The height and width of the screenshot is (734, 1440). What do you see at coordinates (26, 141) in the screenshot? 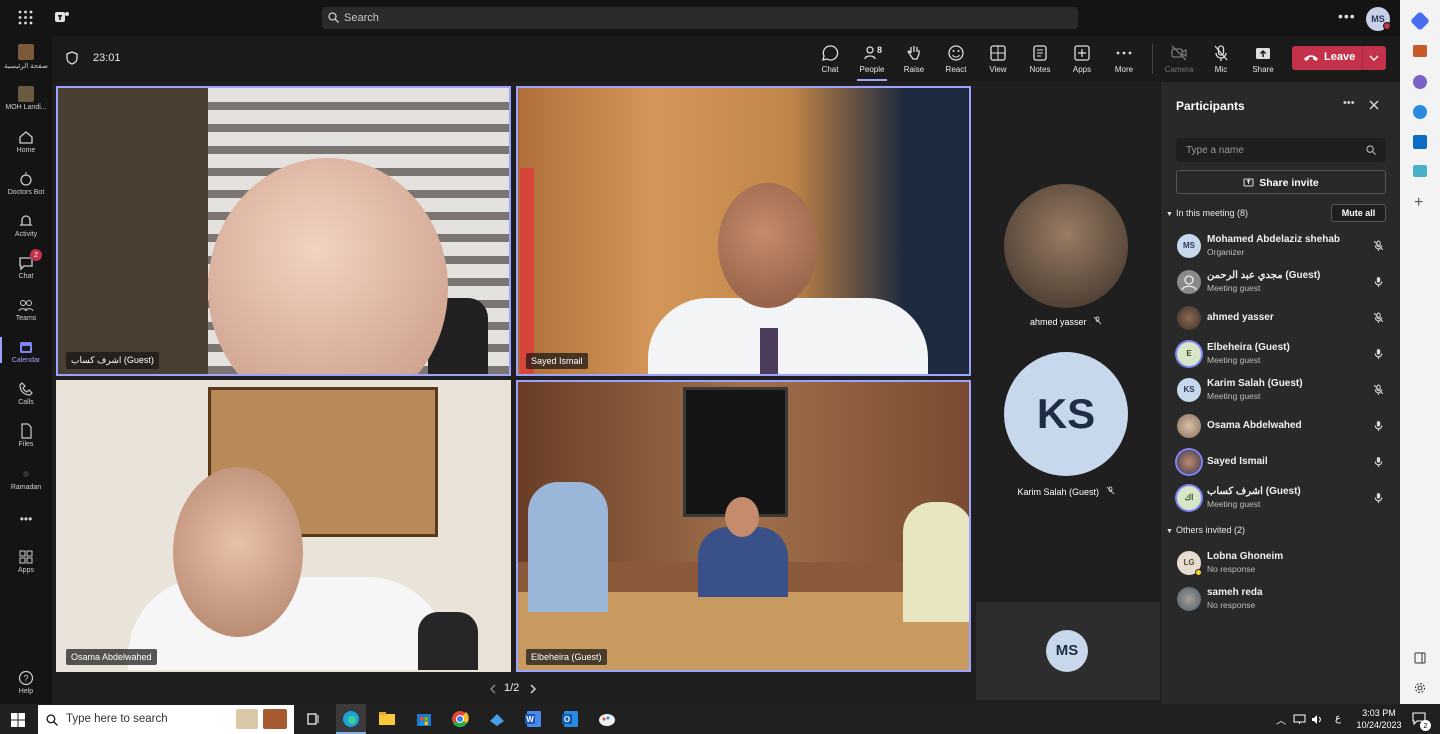
I see `rail-item-home: Home` at bounding box center [26, 141].